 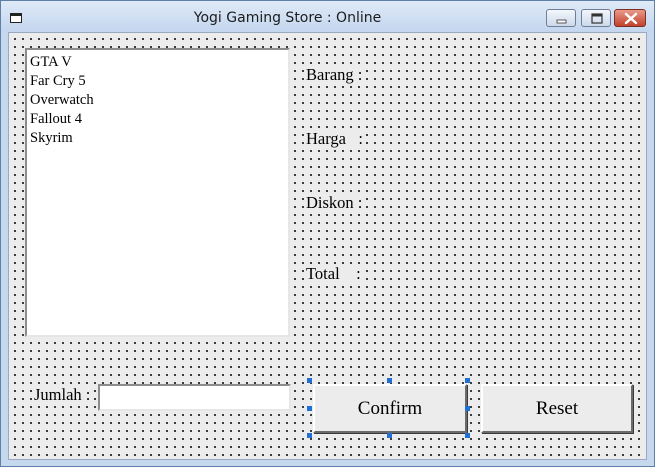 I want to click on harga-label: Harga :, so click(x=334, y=139).